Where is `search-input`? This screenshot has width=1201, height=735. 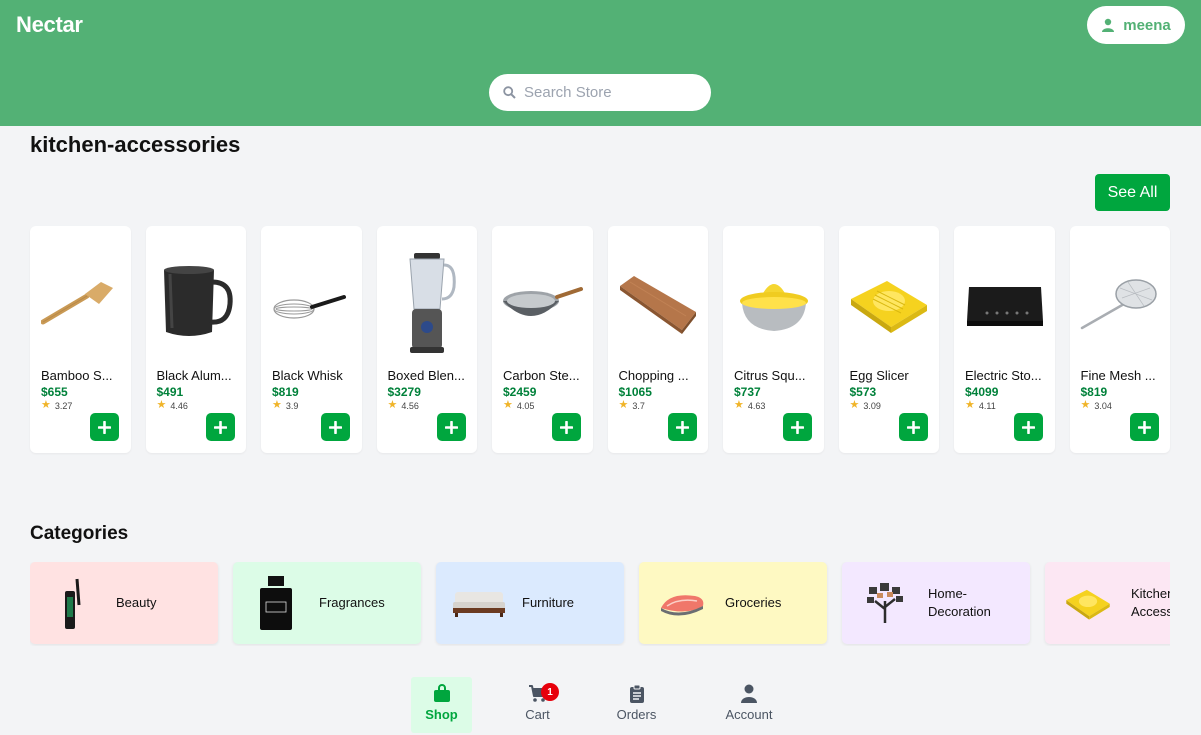
search-input is located at coordinates (609, 92).